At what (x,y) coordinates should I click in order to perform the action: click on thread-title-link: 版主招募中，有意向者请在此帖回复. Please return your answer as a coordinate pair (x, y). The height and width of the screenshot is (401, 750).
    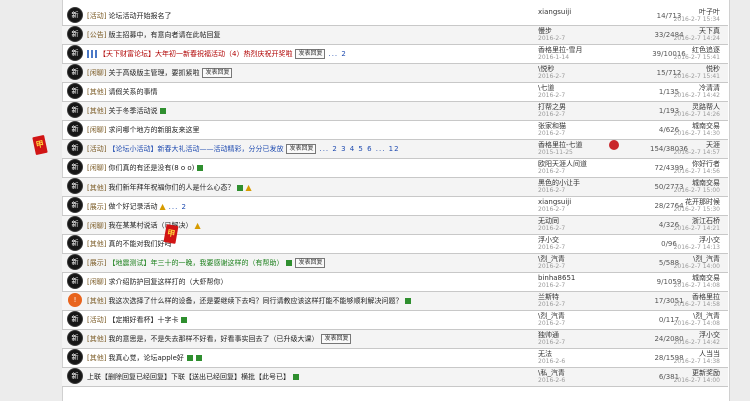
    Looking at the image, I should click on (164, 35).